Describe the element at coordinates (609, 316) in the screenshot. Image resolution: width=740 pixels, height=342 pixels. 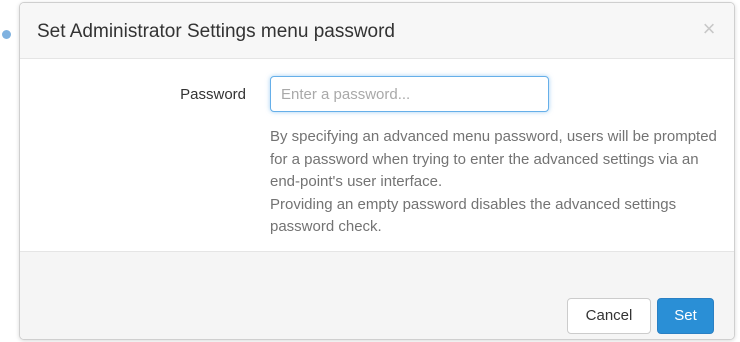
I see `cancel-button: Cancel` at that location.